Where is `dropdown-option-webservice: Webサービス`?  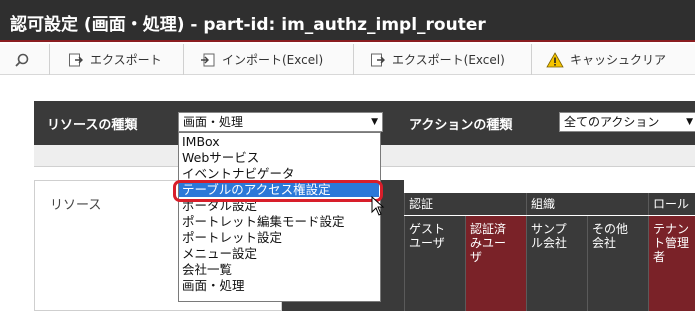 dropdown-option-webservice: Webサービス is located at coordinates (279, 158).